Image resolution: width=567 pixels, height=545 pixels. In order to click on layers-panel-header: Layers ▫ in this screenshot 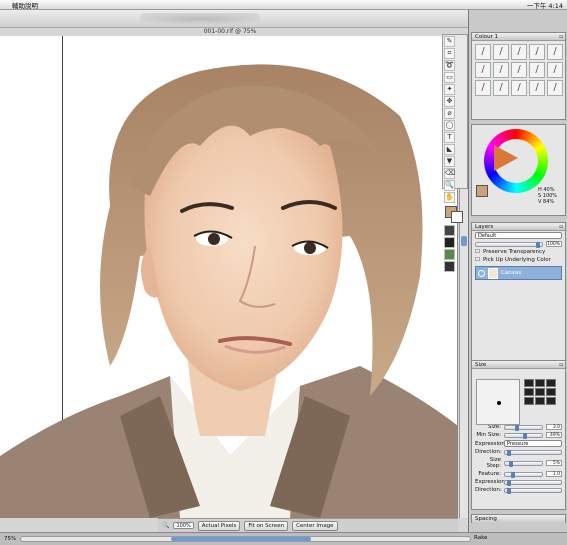, I will do `click(518, 227)`.